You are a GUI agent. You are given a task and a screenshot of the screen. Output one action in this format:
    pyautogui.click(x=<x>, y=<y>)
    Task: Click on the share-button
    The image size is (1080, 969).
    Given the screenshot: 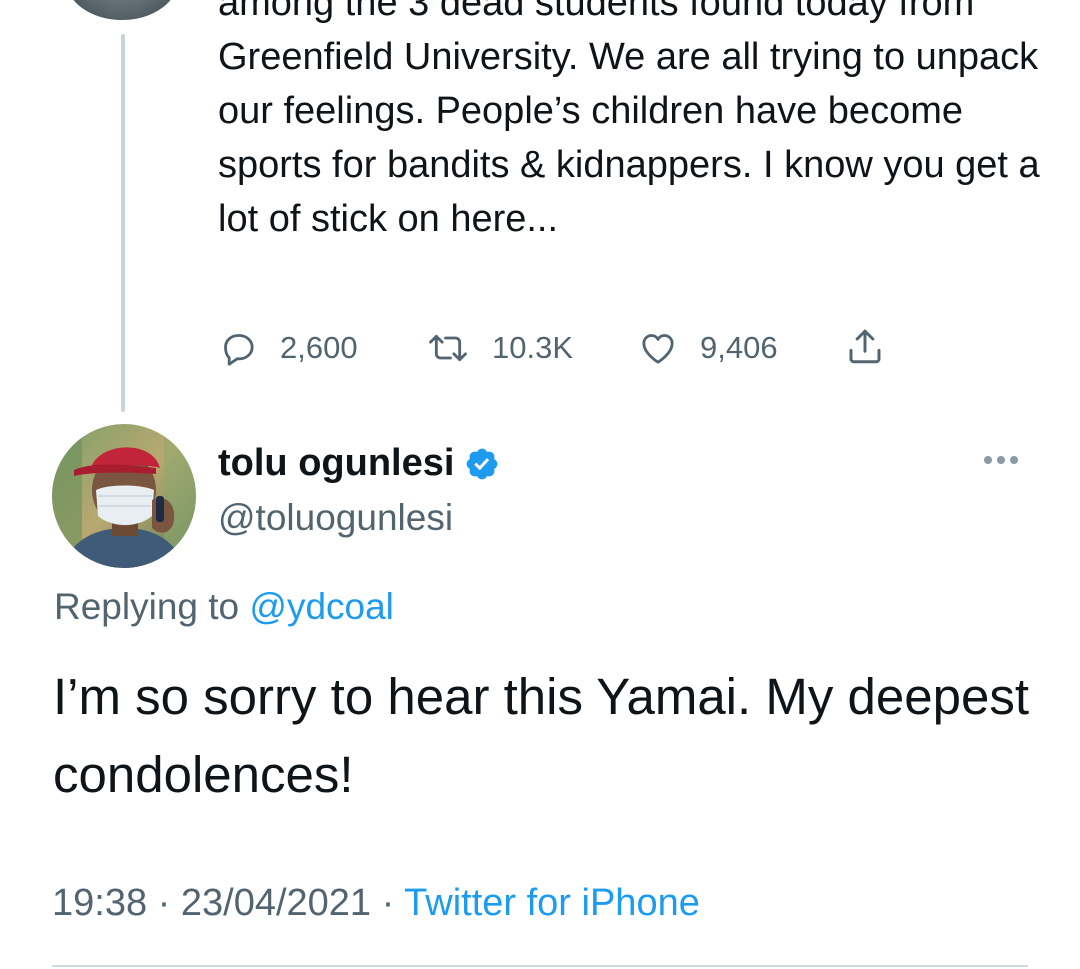 What is the action you would take?
    pyautogui.click(x=865, y=346)
    